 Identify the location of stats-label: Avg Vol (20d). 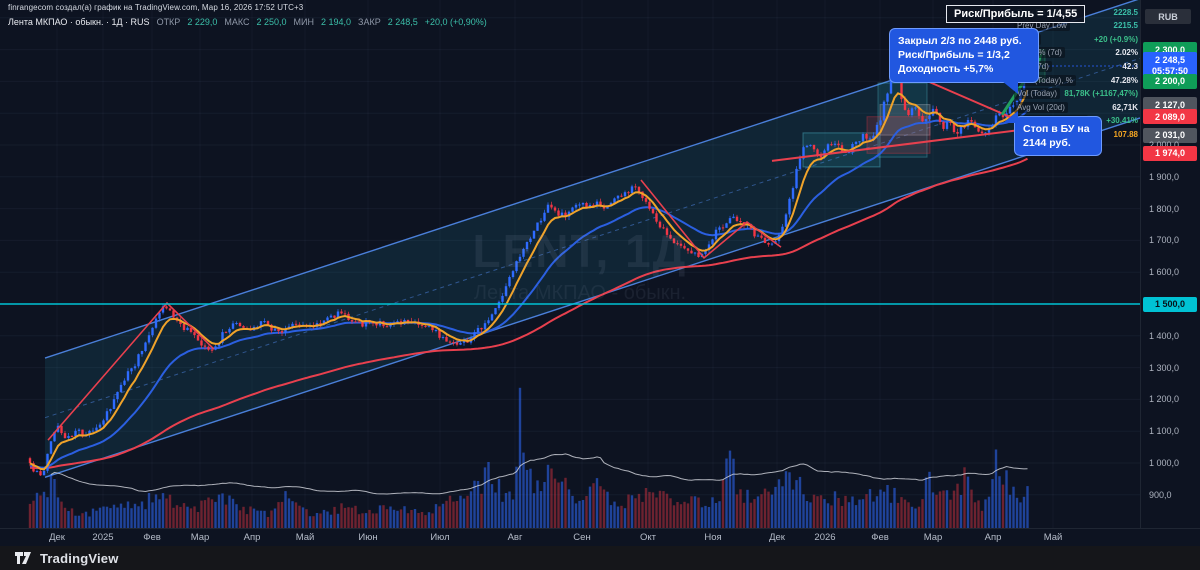
(1041, 107).